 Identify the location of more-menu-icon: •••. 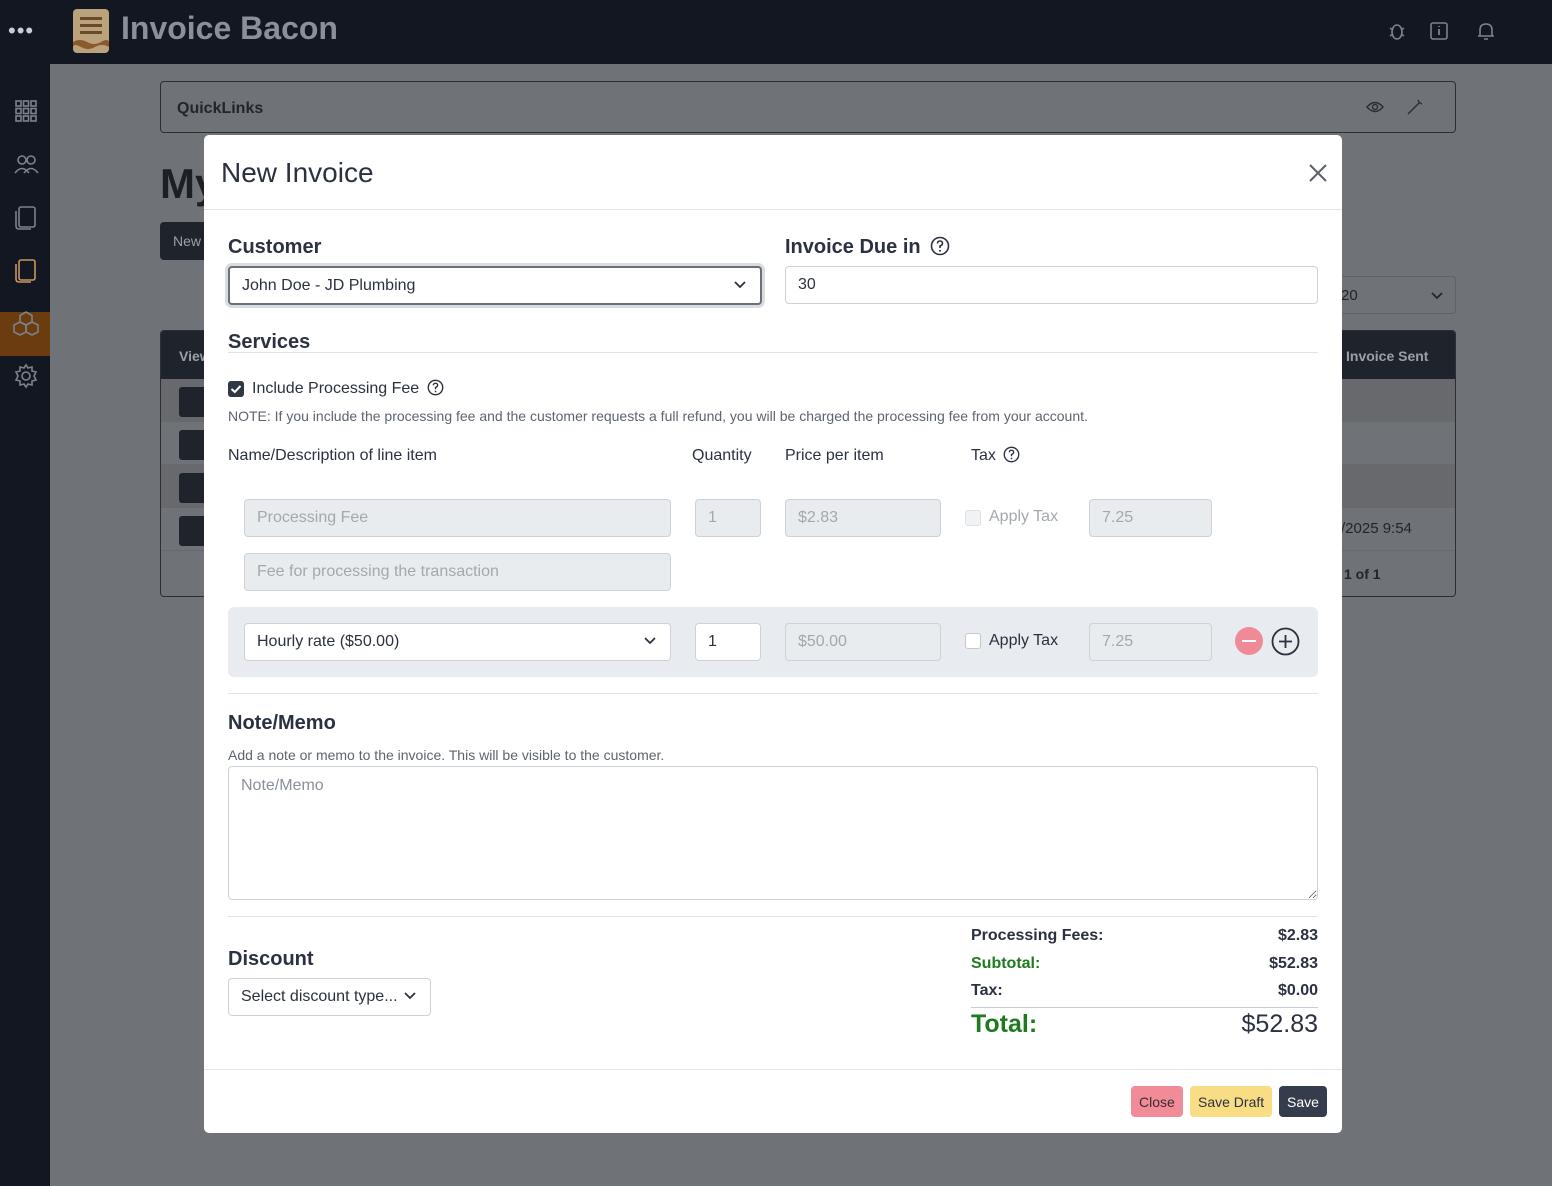
(21, 31).